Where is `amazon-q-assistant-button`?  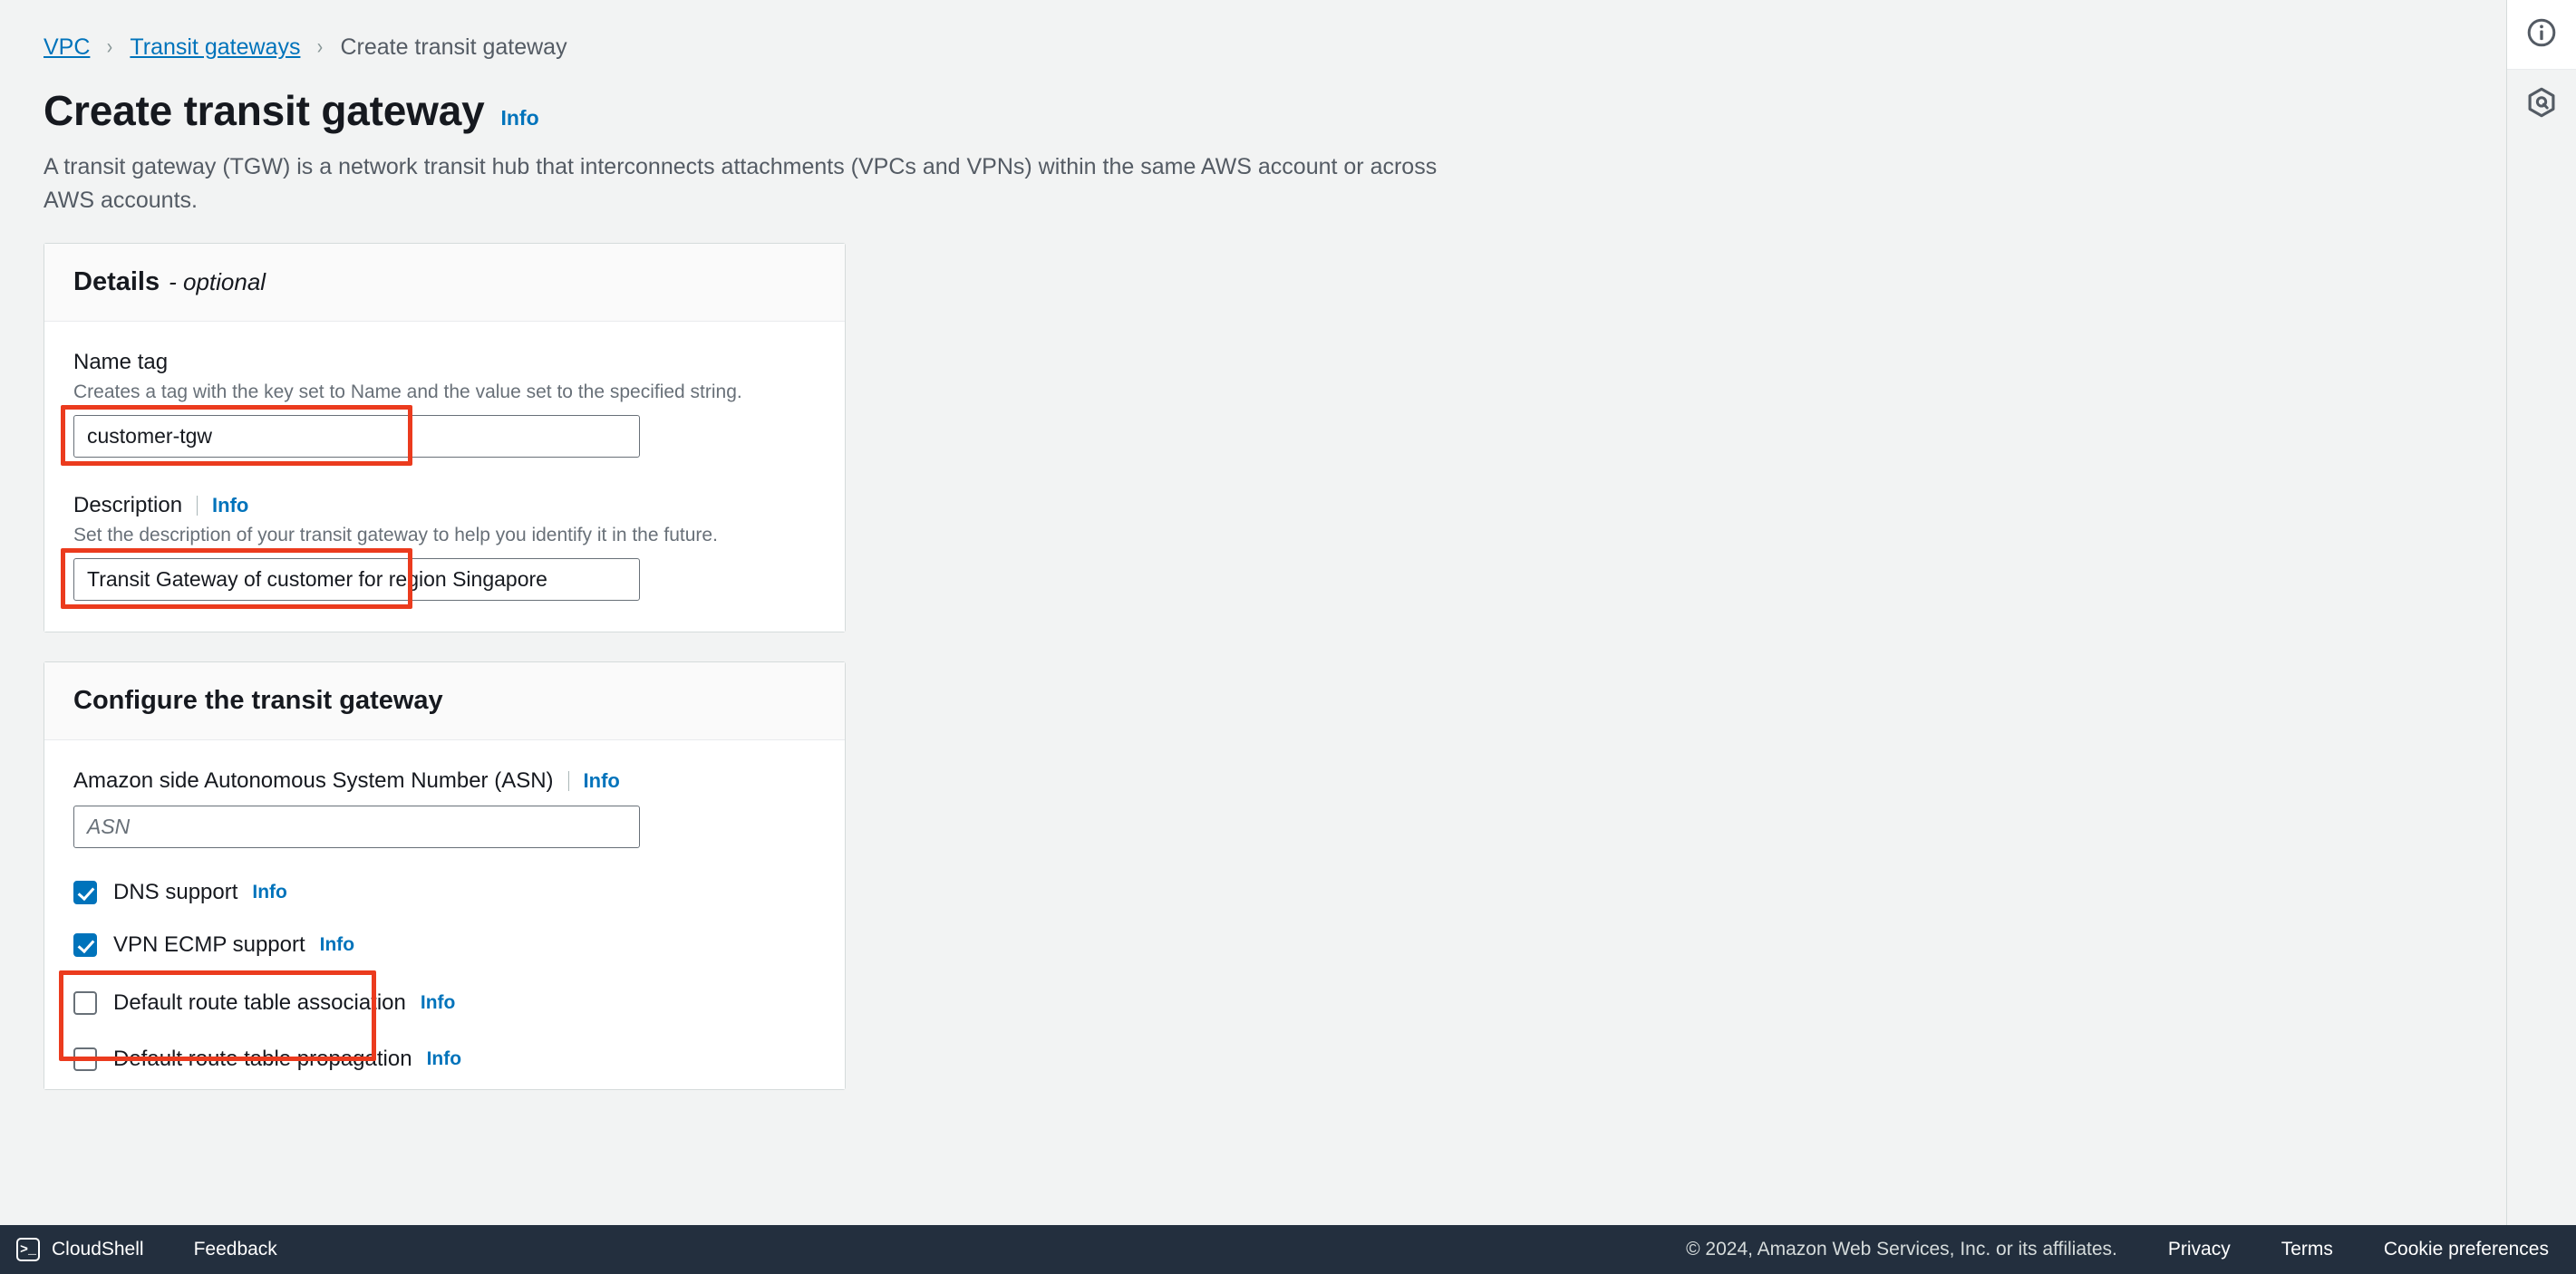
amazon-q-assistant-button is located at coordinates (2541, 105).